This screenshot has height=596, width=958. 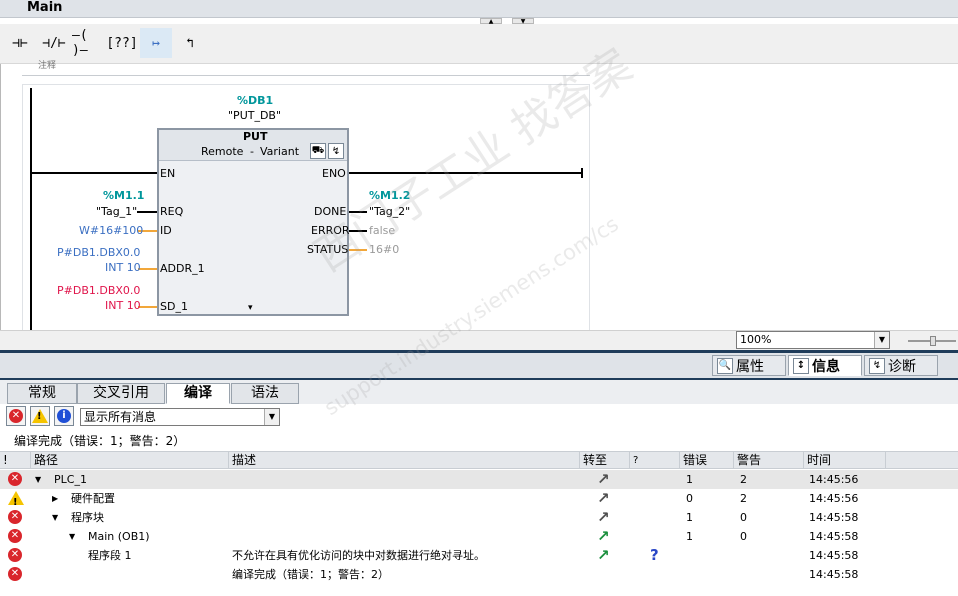 I want to click on editor-title-bar: Main, so click(x=479, y=9).